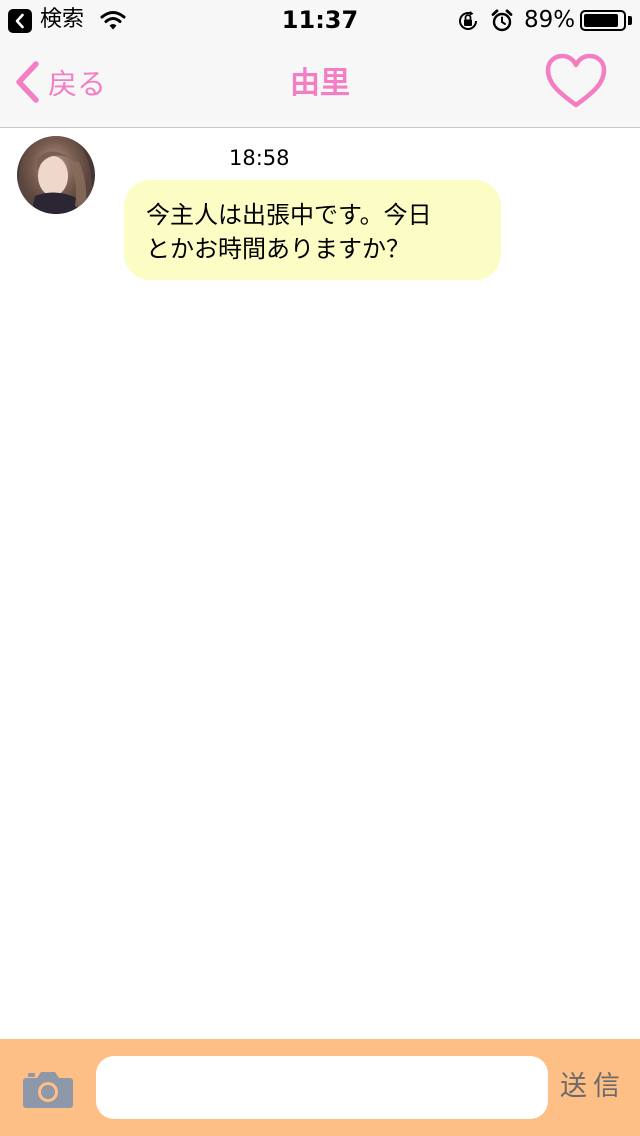 This screenshot has height=1136, width=640. I want to click on message-text-line: とかお時間ありますか？, so click(278, 249).